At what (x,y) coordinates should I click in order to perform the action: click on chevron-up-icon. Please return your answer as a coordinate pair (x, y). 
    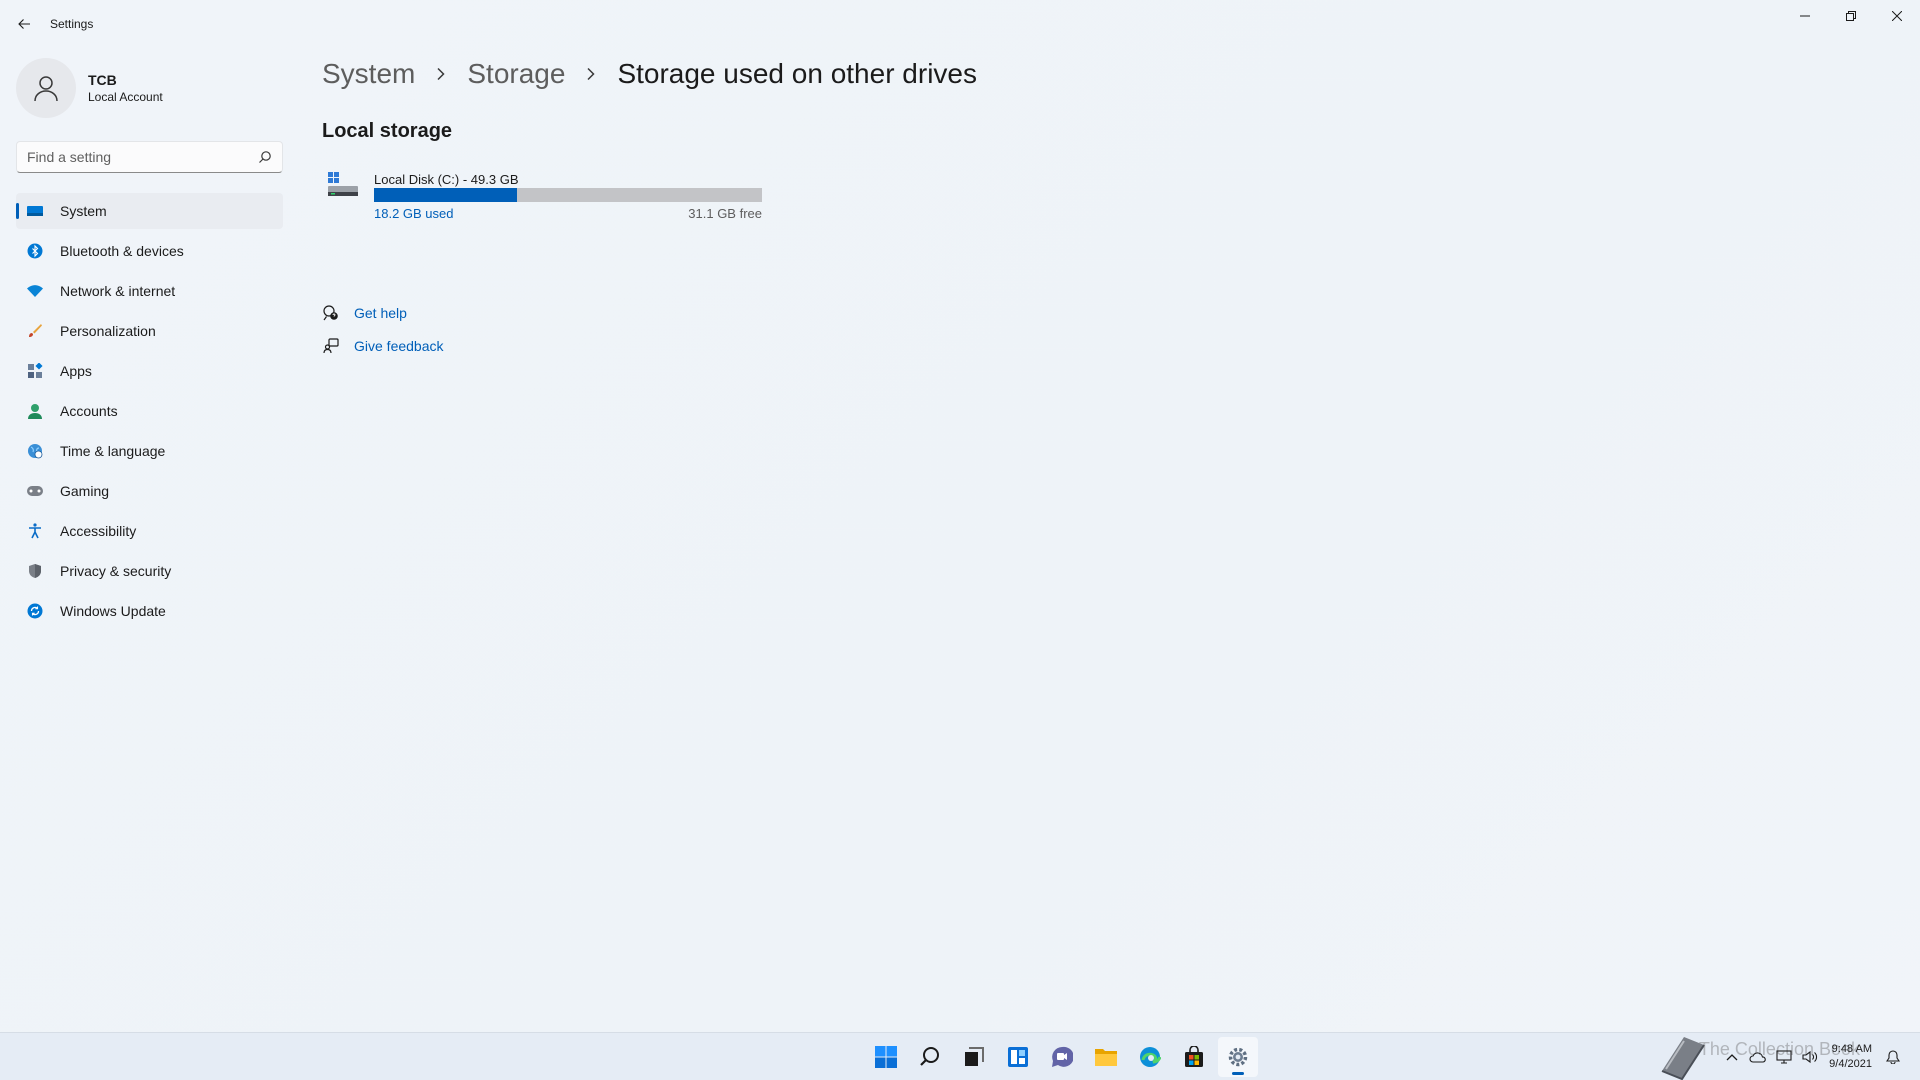
    Looking at the image, I should click on (1732, 1057).